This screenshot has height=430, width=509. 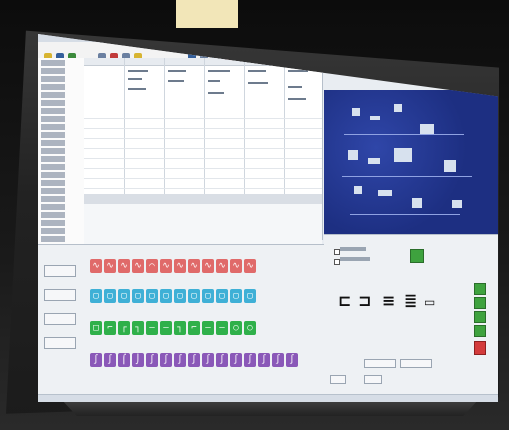 I want to click on info-icon, so click(x=472, y=57).